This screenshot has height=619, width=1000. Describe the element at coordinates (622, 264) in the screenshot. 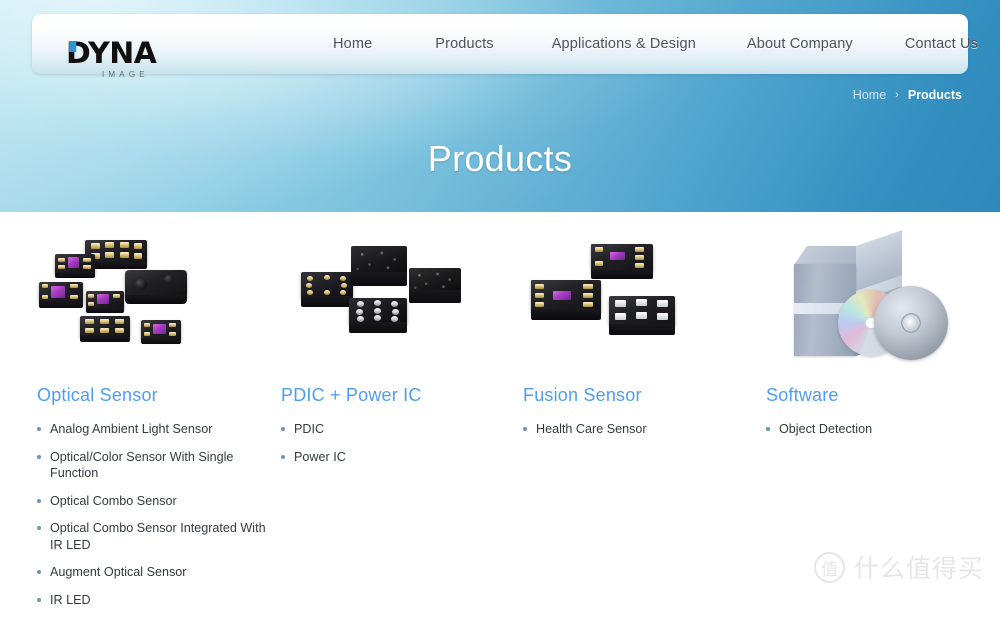

I see `chip-fusion-top` at that location.